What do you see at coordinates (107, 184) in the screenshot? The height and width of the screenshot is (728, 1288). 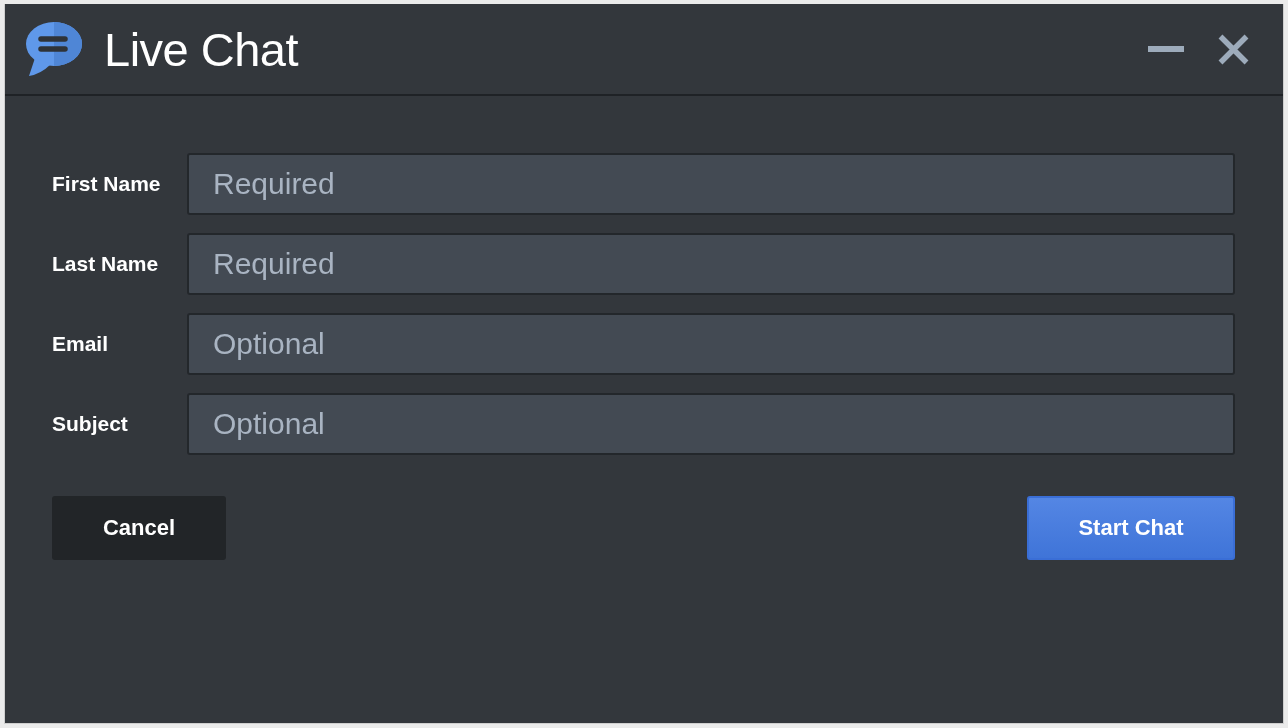 I see `field-label: First Name` at bounding box center [107, 184].